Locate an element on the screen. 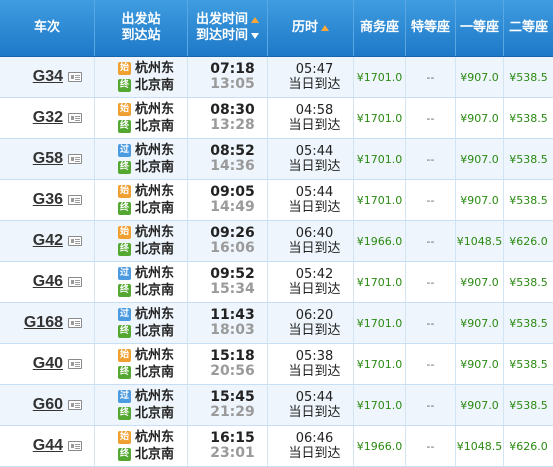  sort-departure-time: 出发时间 is located at coordinates (222, 20).